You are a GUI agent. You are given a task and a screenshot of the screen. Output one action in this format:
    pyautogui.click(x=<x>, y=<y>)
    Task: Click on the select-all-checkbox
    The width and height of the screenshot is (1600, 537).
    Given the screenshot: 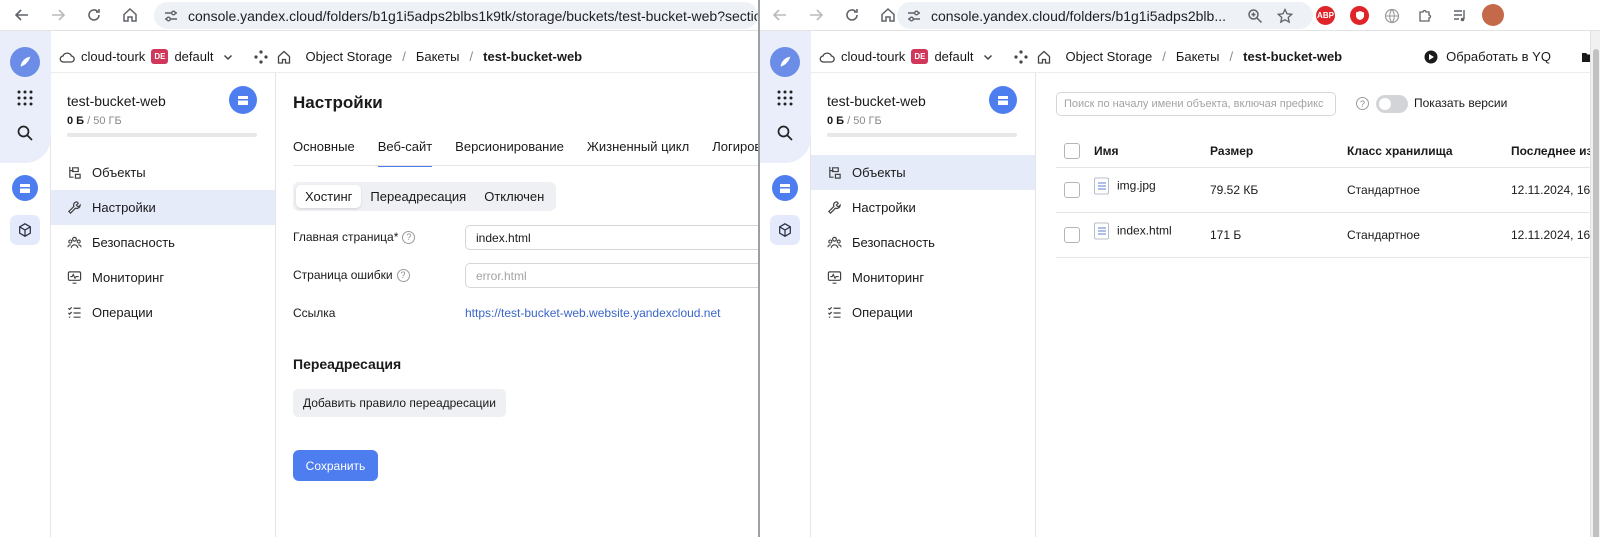 What is the action you would take?
    pyautogui.click(x=1072, y=151)
    